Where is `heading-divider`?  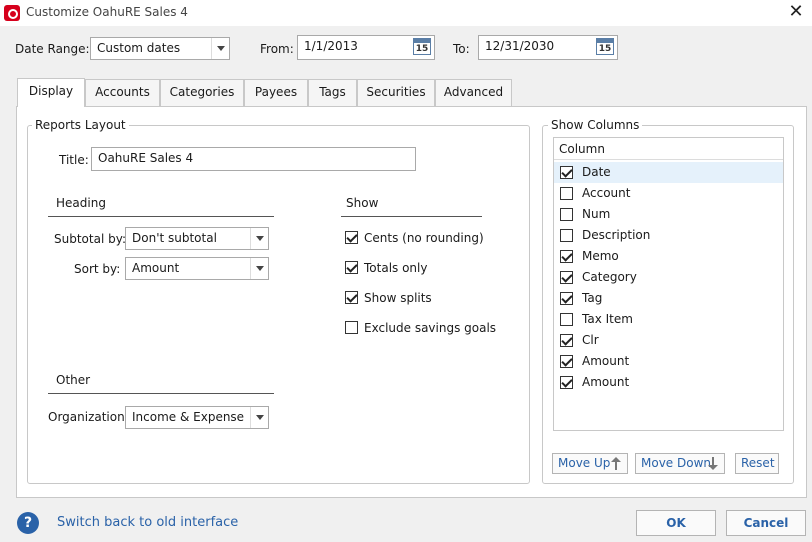 heading-divider is located at coordinates (161, 216).